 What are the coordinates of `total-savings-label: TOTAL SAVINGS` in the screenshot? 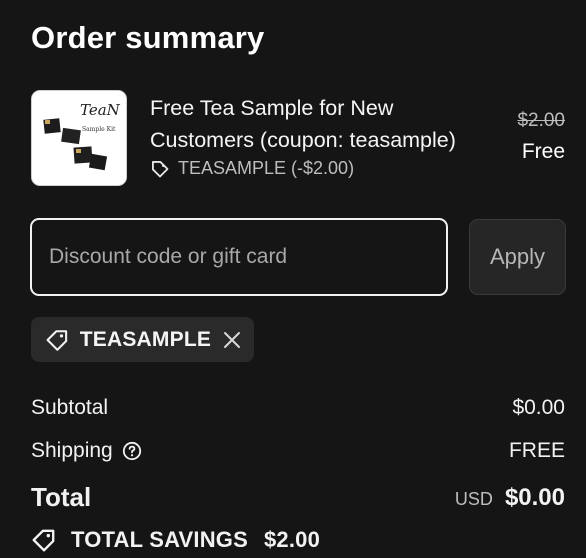 It's located at (159, 539).